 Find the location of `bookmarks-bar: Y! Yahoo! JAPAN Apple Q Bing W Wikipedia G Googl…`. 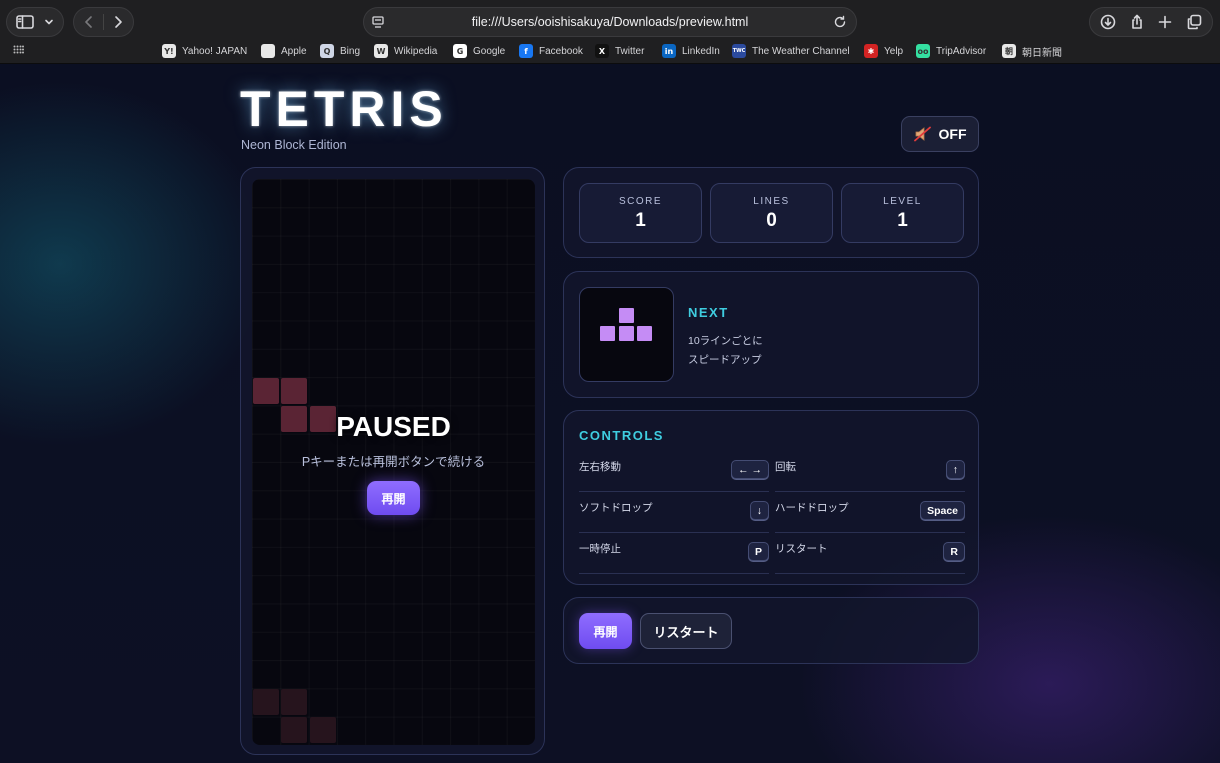

bookmarks-bar: Y! Yahoo! JAPAN Apple Q Bing W Wikipedia G Googl… is located at coordinates (610, 51).